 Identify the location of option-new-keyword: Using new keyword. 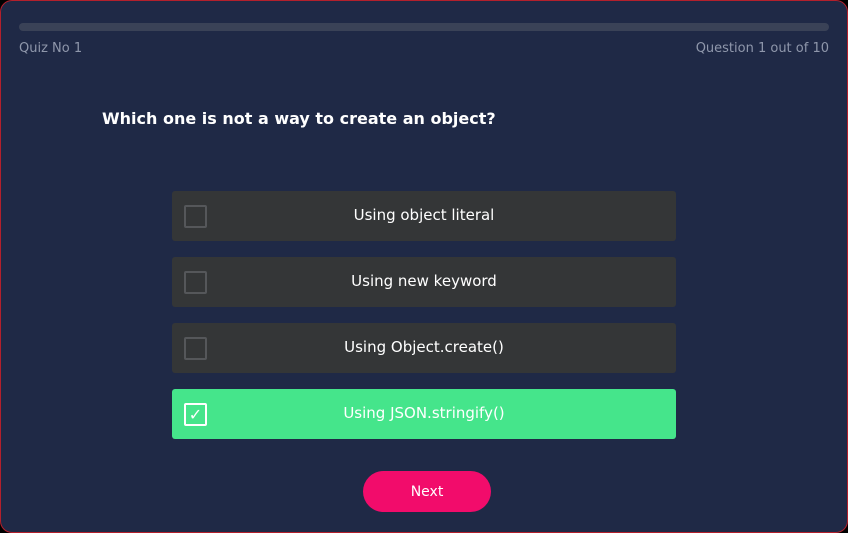
(424, 282).